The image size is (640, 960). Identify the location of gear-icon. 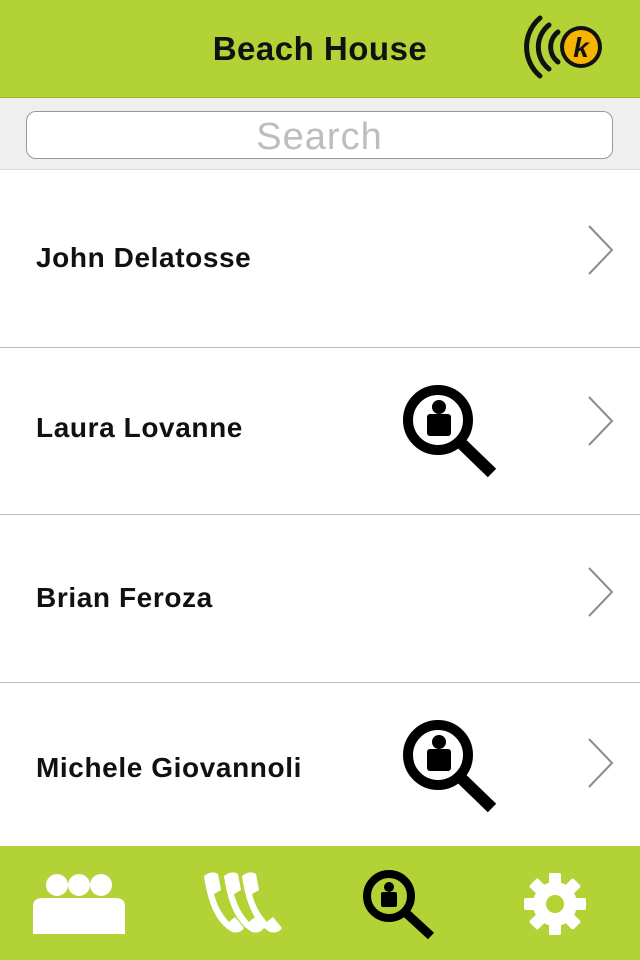
(555, 904).